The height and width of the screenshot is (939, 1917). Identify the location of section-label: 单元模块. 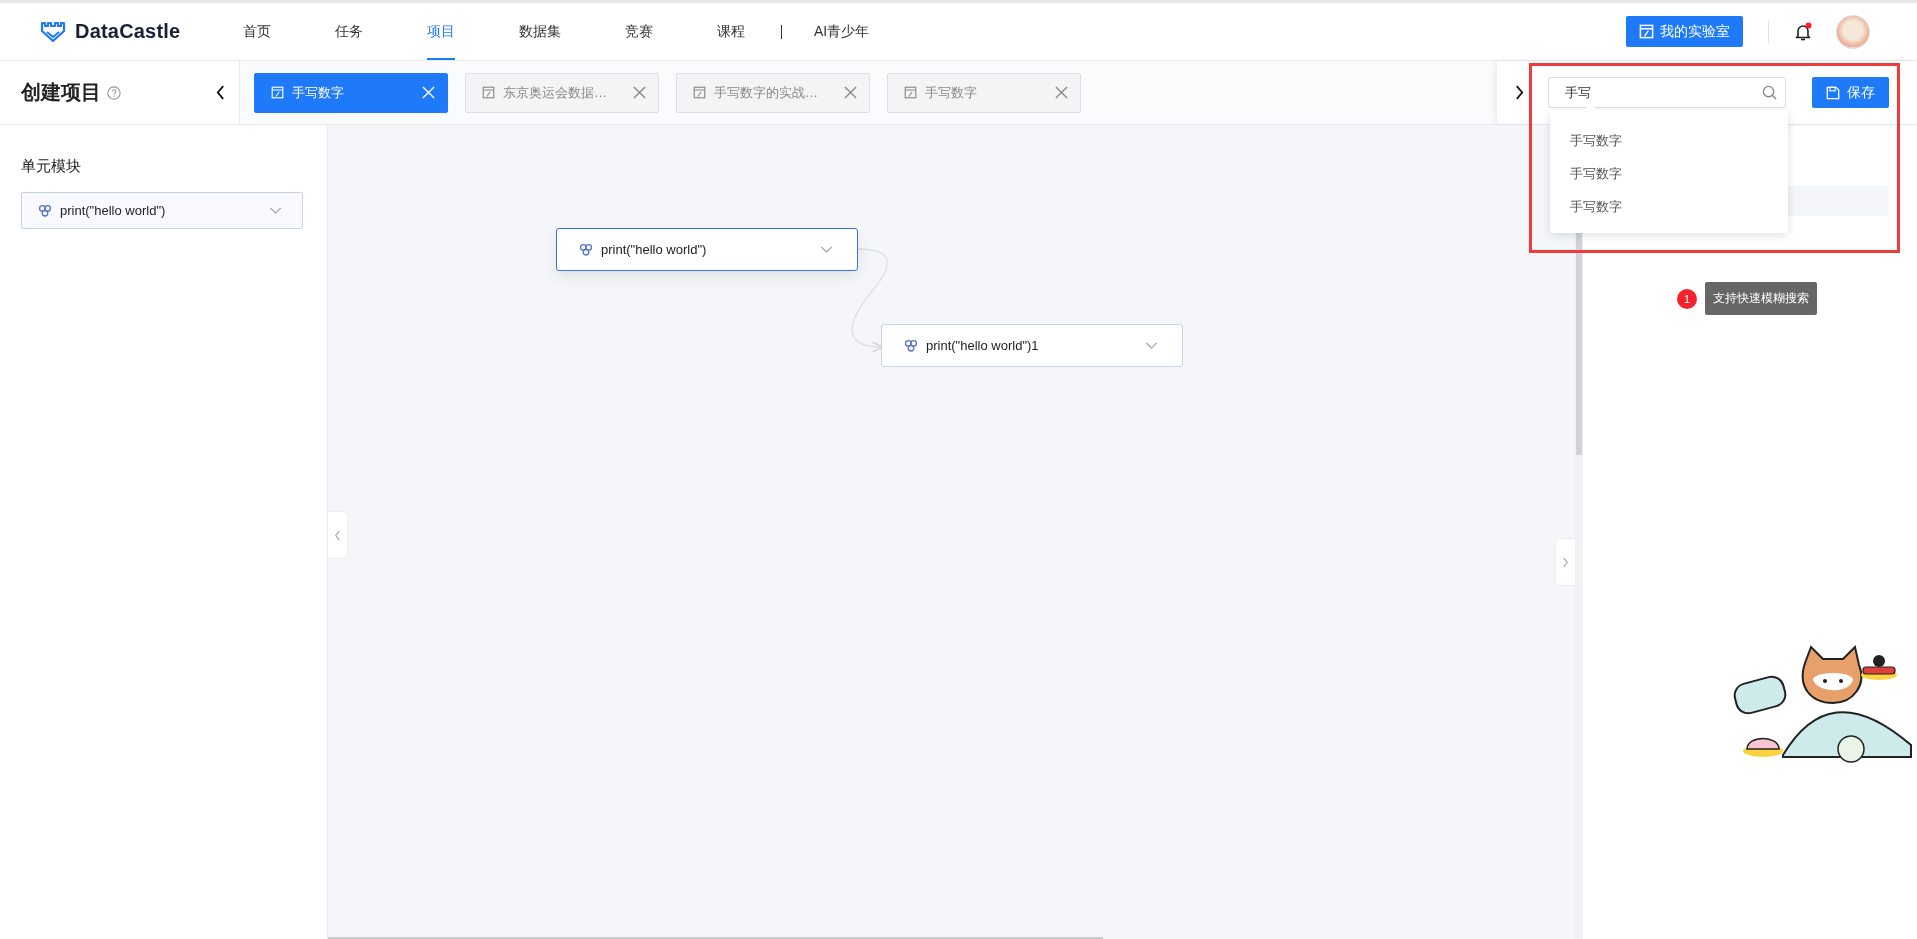
(51, 166).